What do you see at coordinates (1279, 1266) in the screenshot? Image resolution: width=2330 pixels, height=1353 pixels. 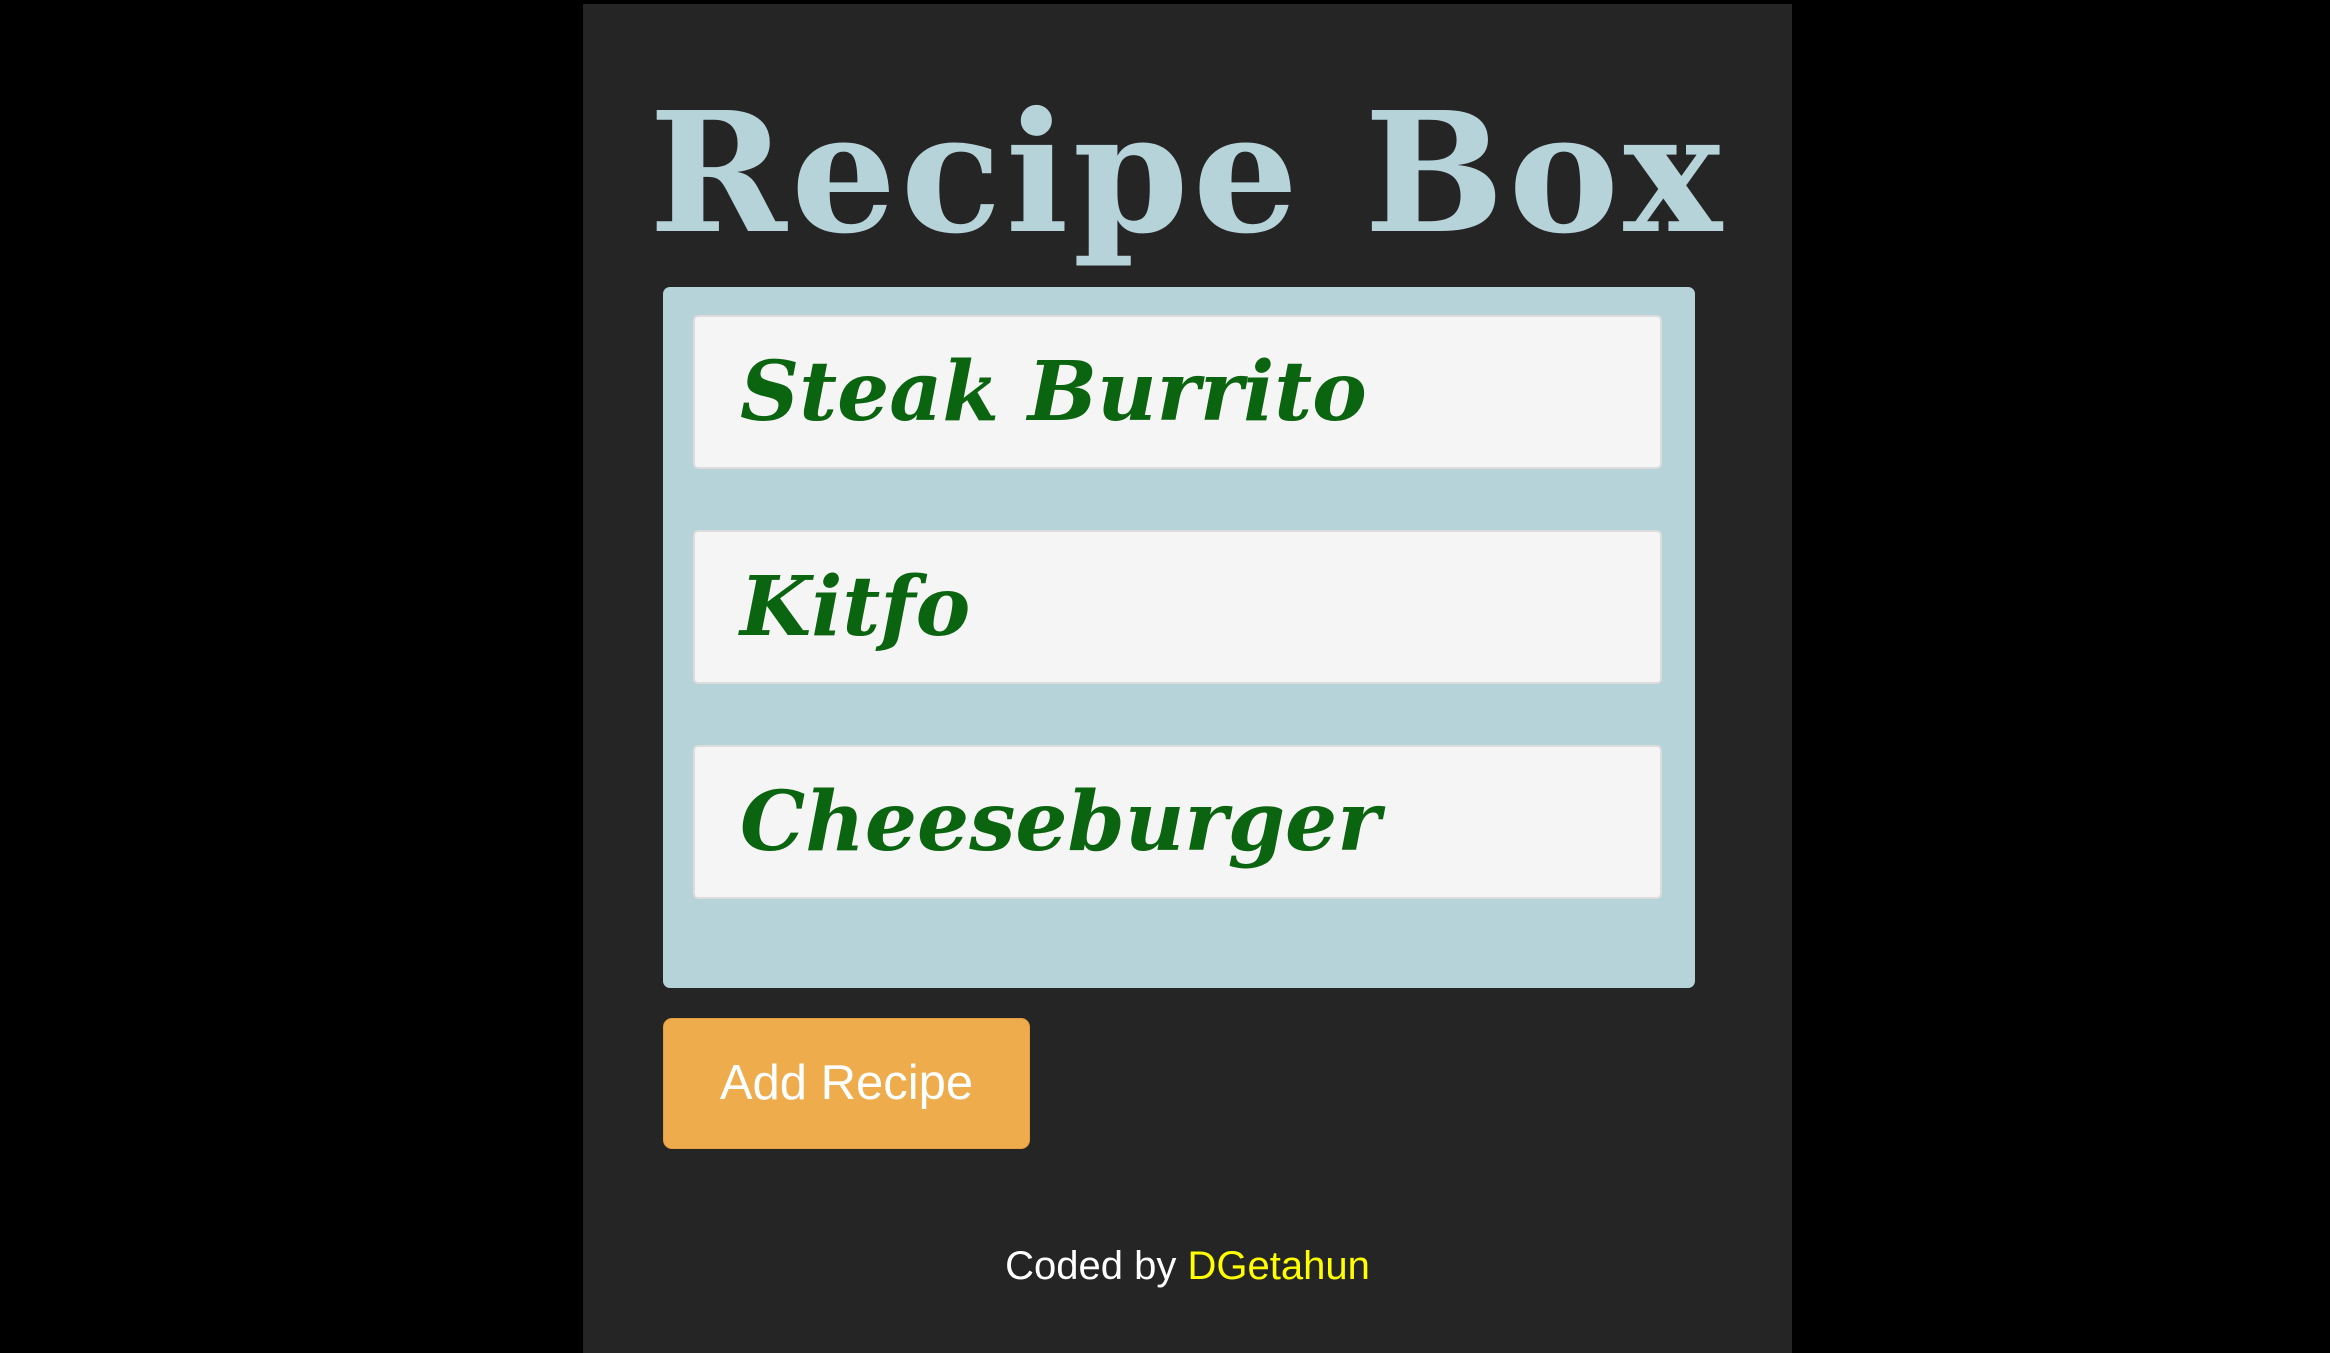 I see `author-link: DGetahun` at bounding box center [1279, 1266].